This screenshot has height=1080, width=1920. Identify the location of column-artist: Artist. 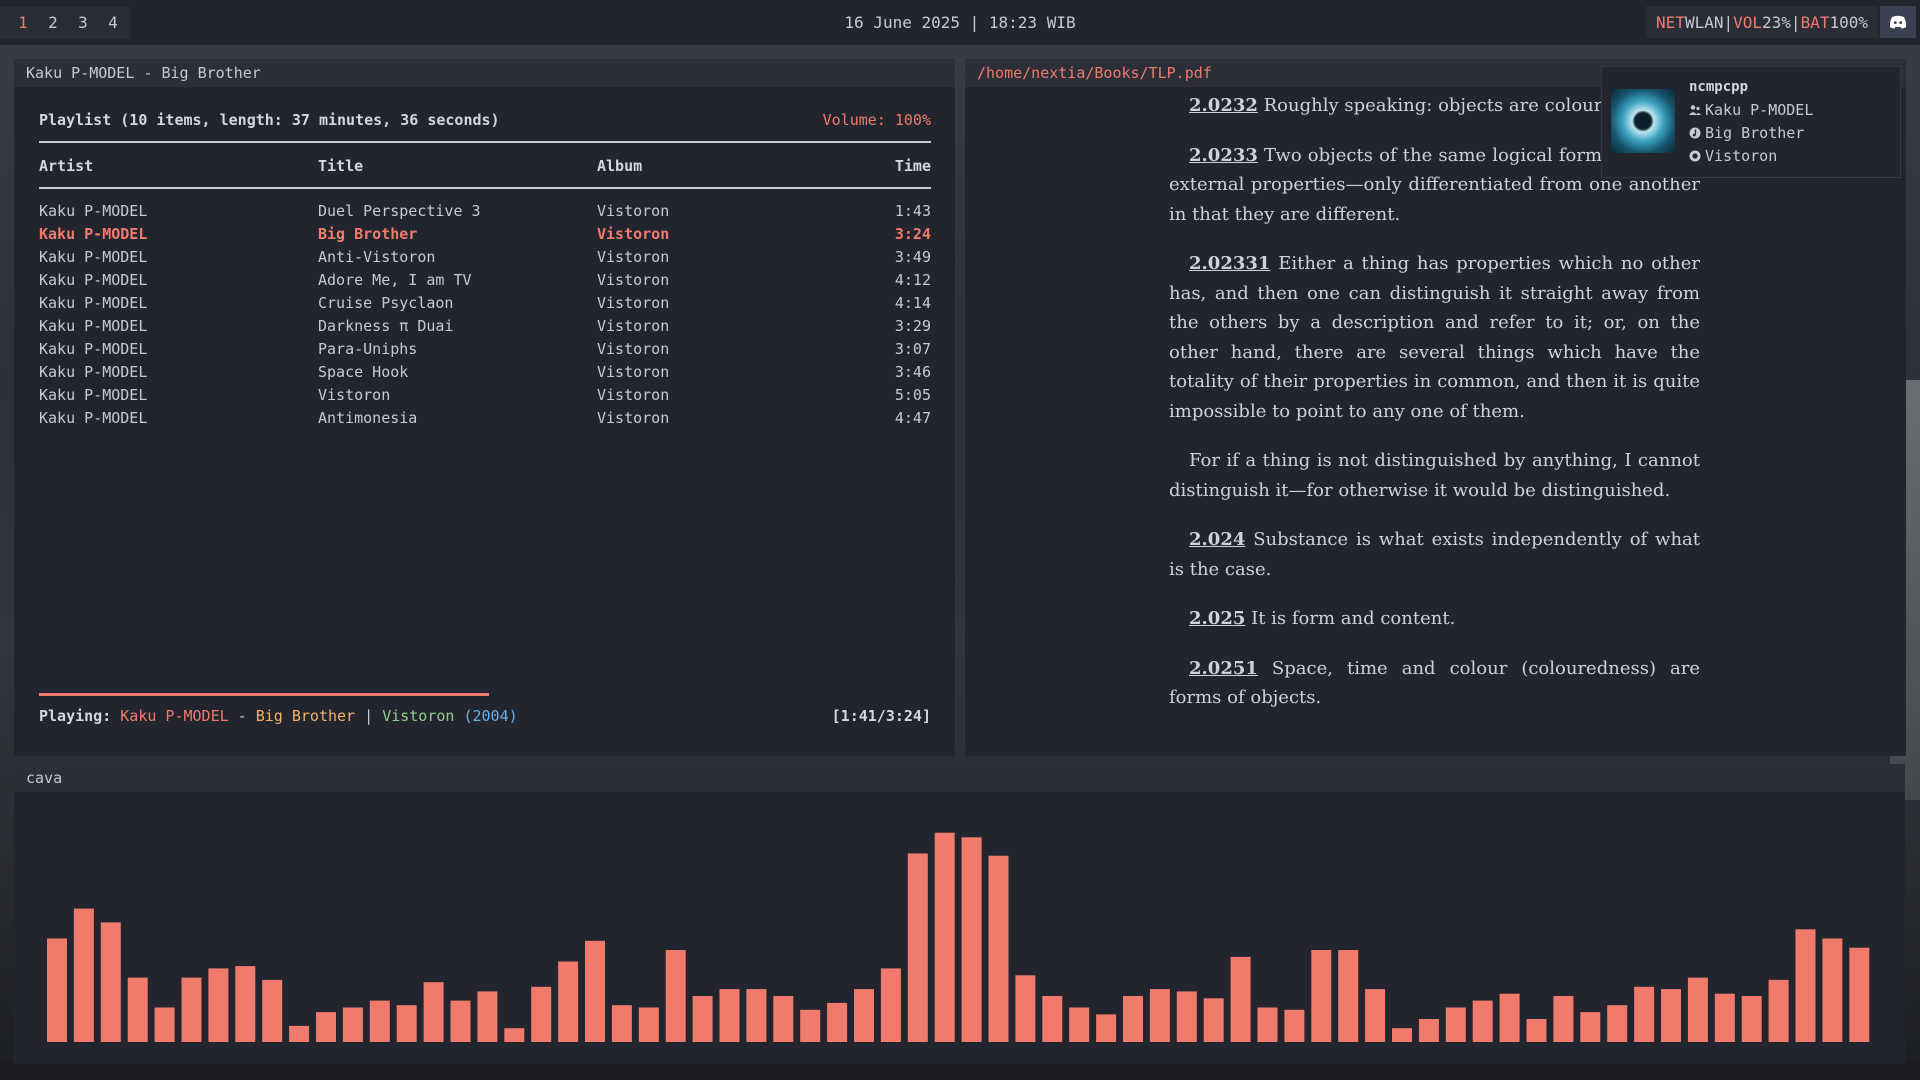
(66, 166).